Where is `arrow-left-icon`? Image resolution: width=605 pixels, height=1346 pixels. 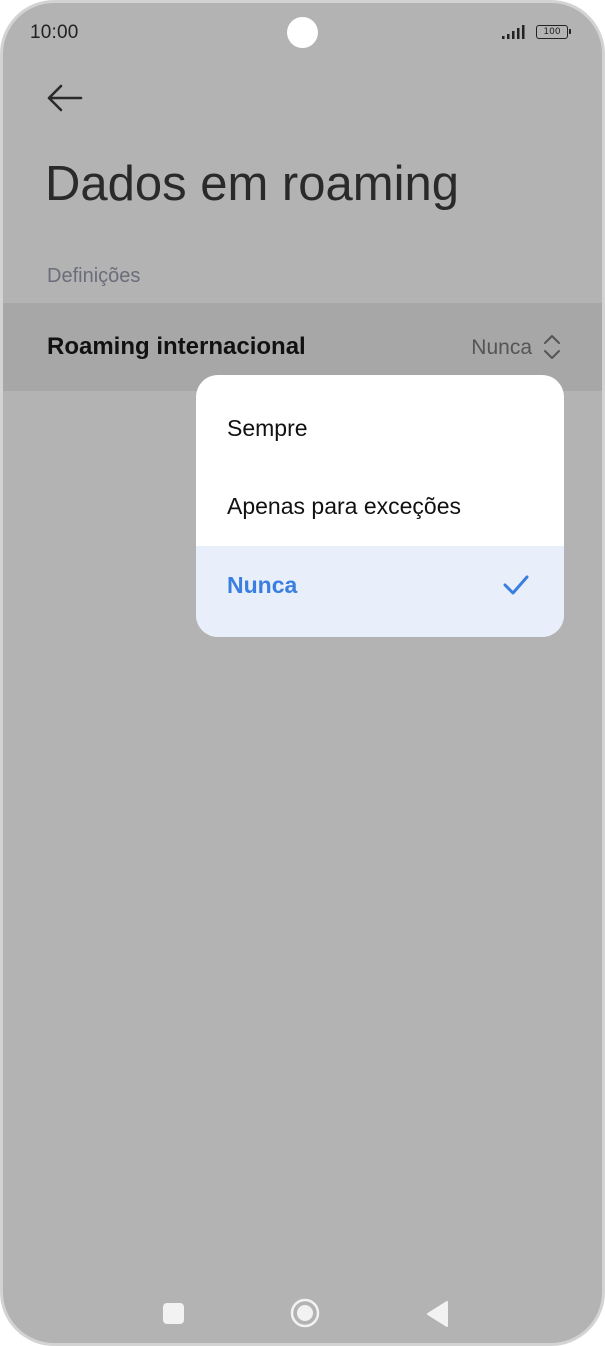
arrow-left-icon is located at coordinates (65, 98).